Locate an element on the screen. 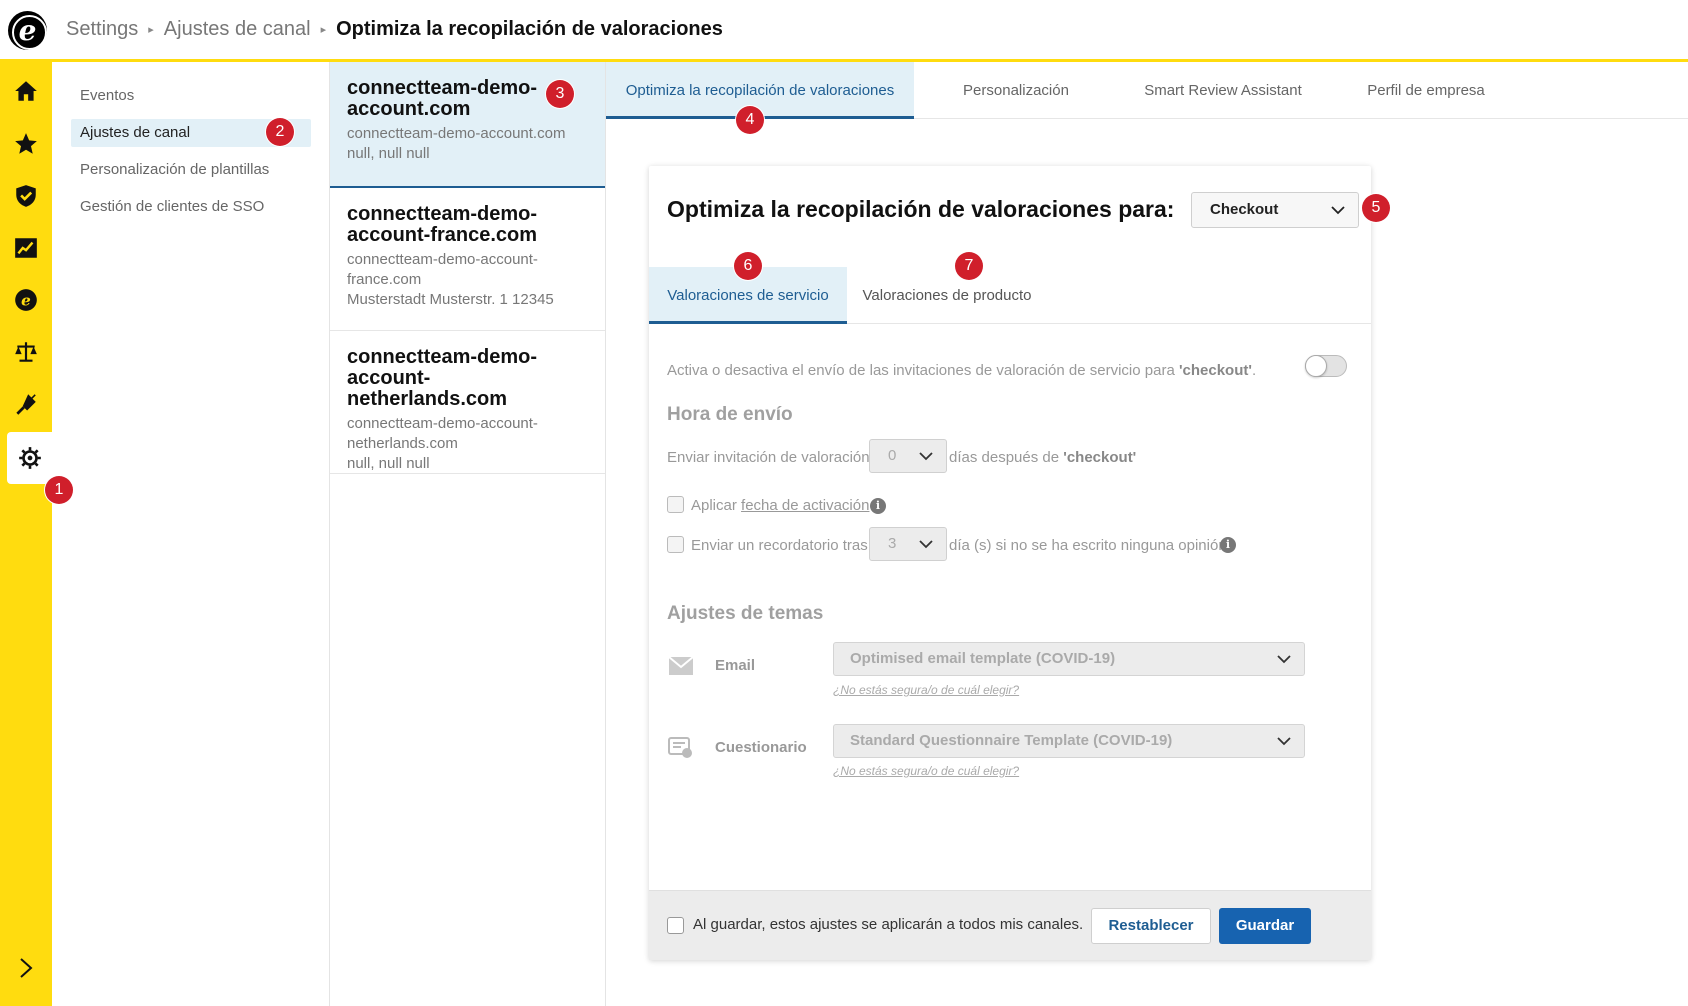  submenu-item-sso-clients: Gestión de clientes de SSO is located at coordinates (191, 207).